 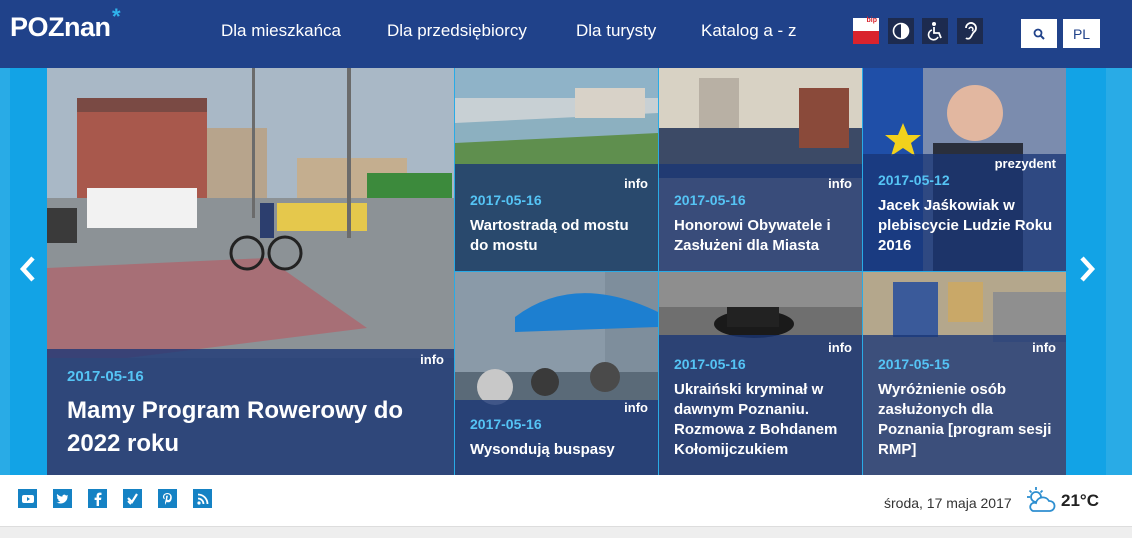 I want to click on tile-date: 2017-05-12, so click(x=914, y=180).